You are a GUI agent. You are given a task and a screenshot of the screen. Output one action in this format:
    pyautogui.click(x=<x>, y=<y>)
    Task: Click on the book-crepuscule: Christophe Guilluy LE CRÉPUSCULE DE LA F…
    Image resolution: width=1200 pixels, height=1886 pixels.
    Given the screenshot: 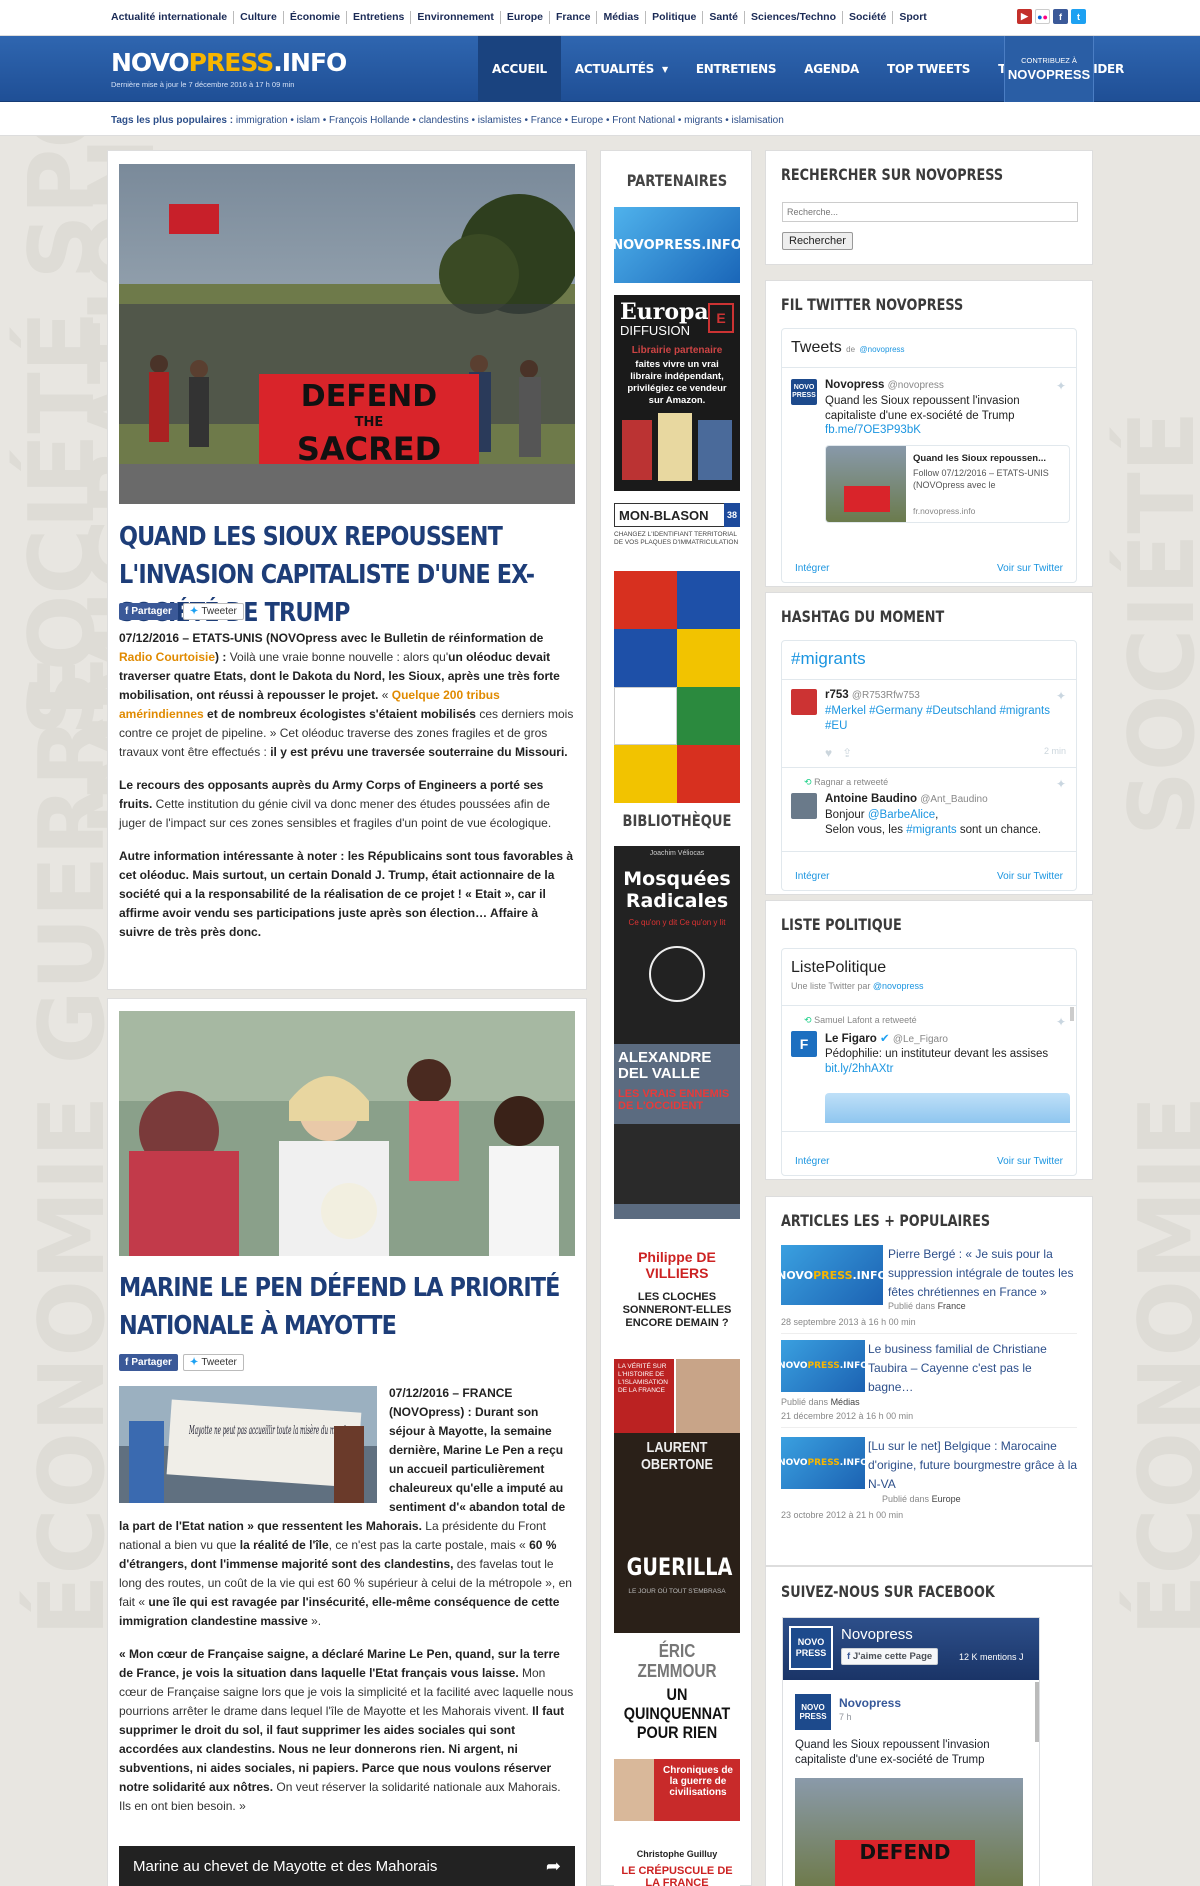 What is the action you would take?
    pyautogui.click(x=677, y=1865)
    